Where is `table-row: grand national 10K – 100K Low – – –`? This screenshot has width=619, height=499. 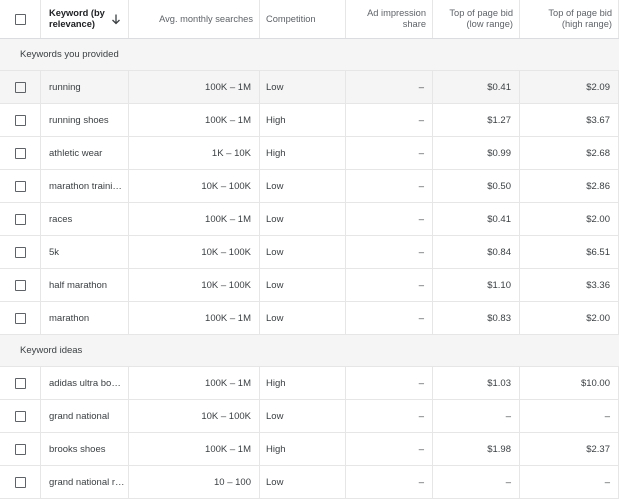 table-row: grand national 10K – 100K Low – – – is located at coordinates (309, 416).